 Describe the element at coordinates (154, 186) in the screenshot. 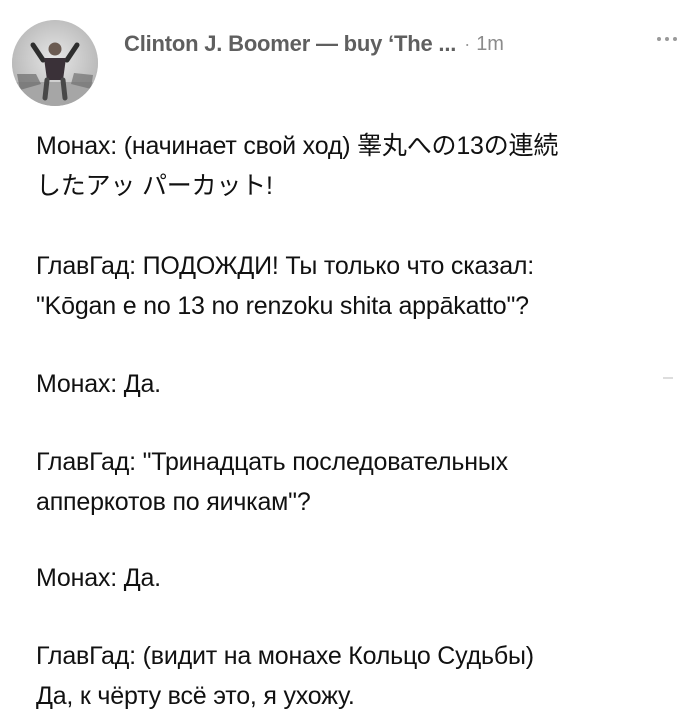

I see `message-line: したアッ パーカット!` at that location.